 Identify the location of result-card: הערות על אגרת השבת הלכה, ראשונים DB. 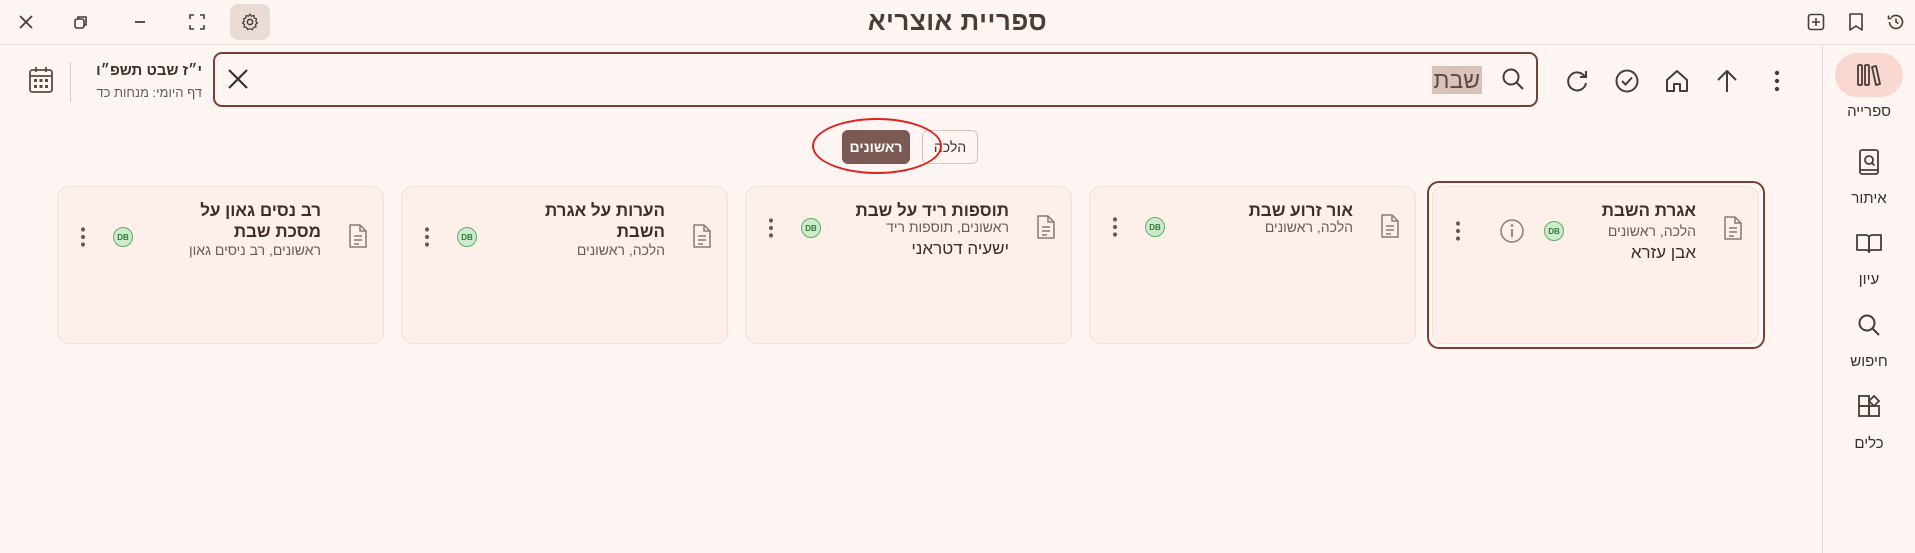
(564, 265).